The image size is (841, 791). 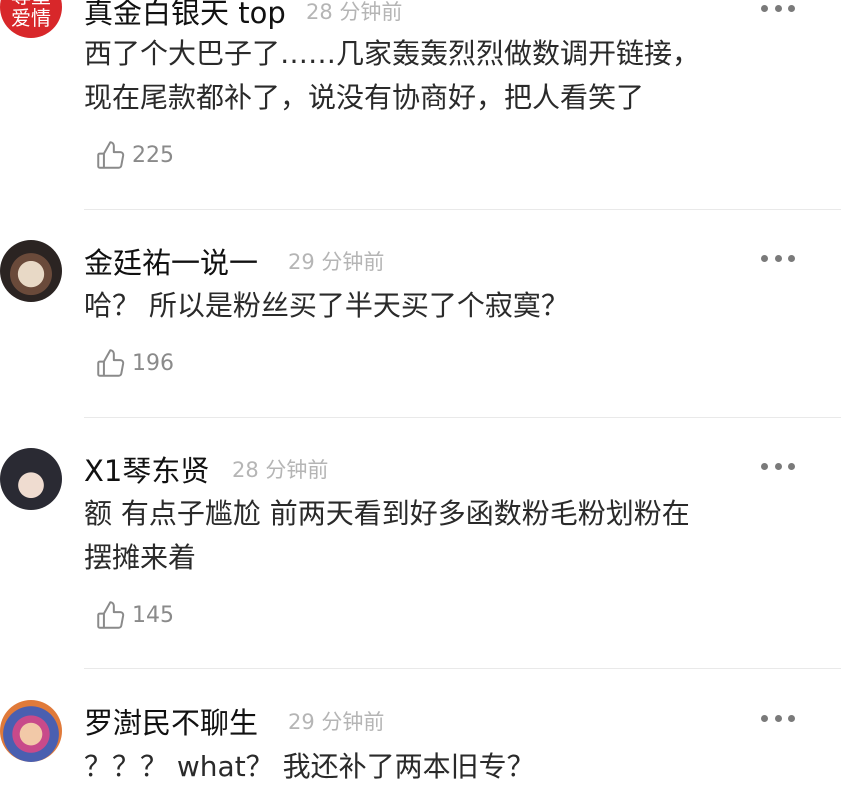 What do you see at coordinates (326, 305) in the screenshot?
I see `comment-text: 哈？ 所以是粉丝买了半天买了个寂寞？` at bounding box center [326, 305].